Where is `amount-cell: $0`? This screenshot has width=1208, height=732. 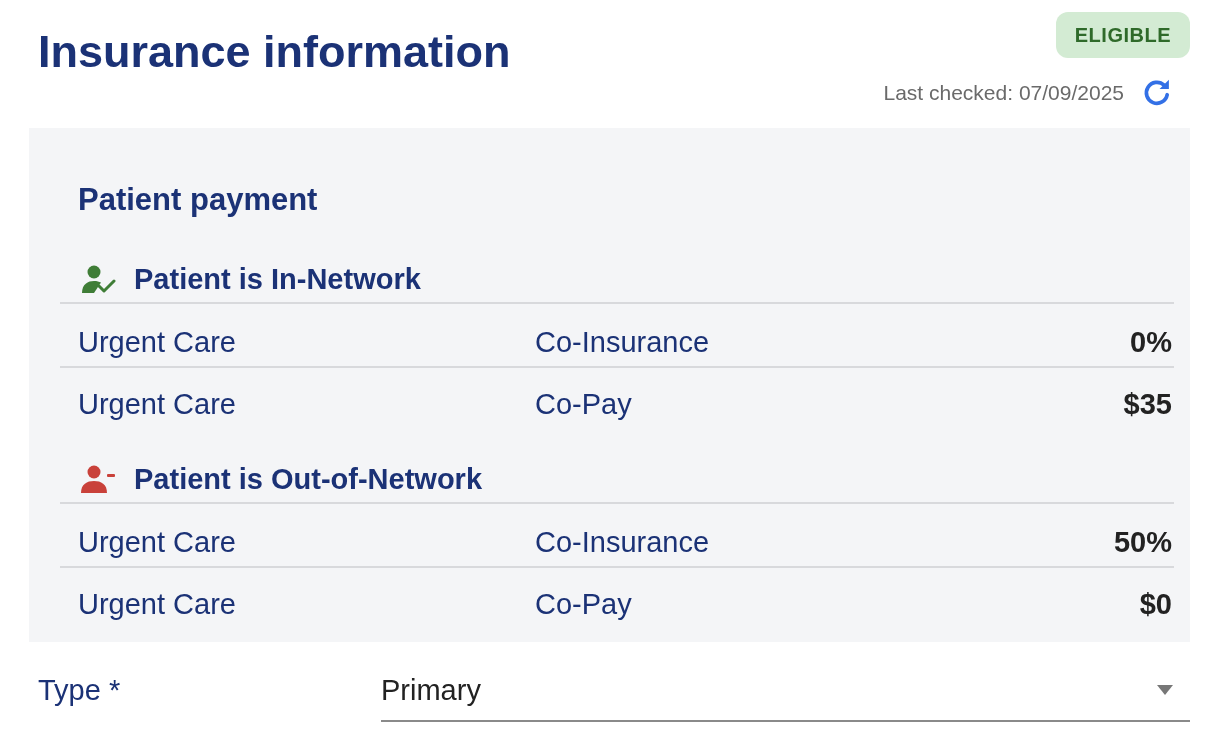 amount-cell: $0 is located at coordinates (1155, 604).